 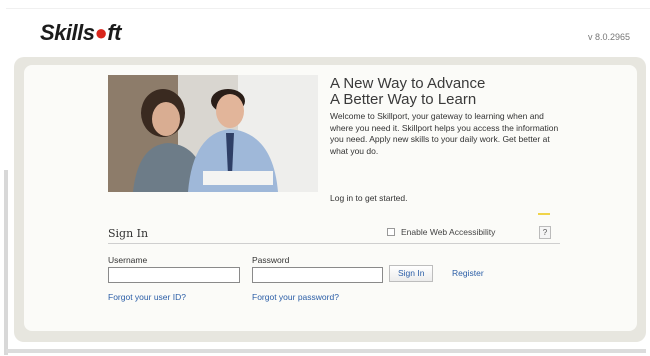 I want to click on promo-photo, so click(x=213, y=133).